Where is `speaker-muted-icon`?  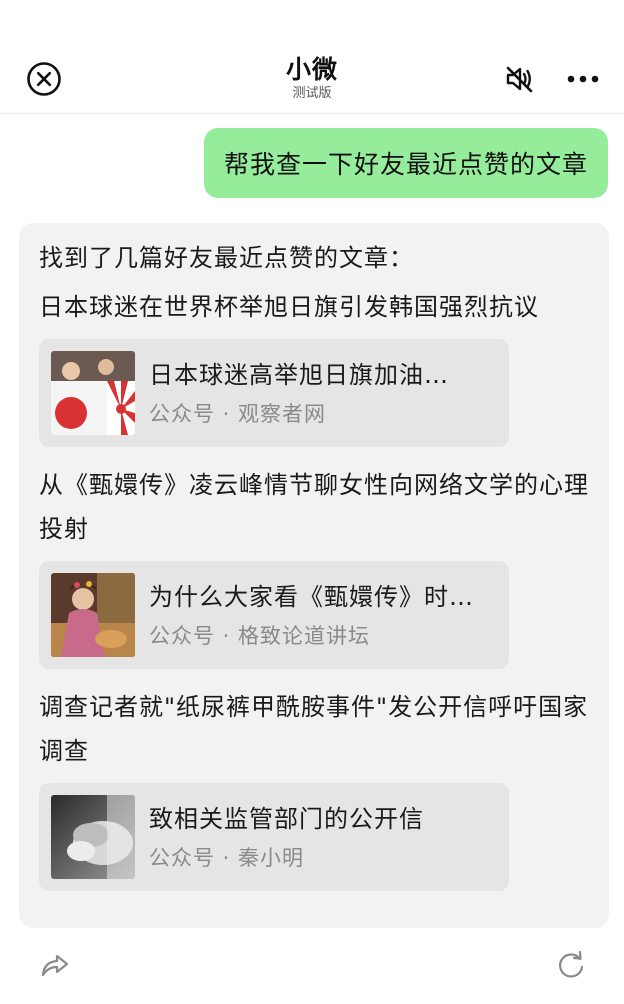
speaker-muted-icon is located at coordinates (519, 79).